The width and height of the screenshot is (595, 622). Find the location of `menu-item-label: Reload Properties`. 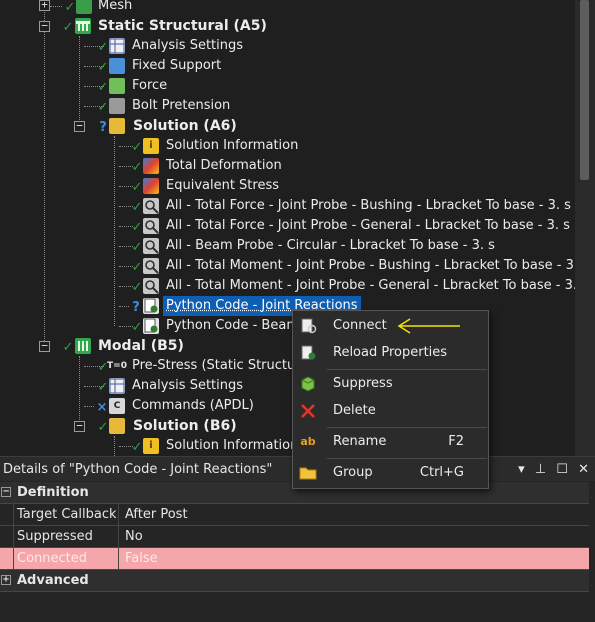

menu-item-label: Reload Properties is located at coordinates (390, 352).